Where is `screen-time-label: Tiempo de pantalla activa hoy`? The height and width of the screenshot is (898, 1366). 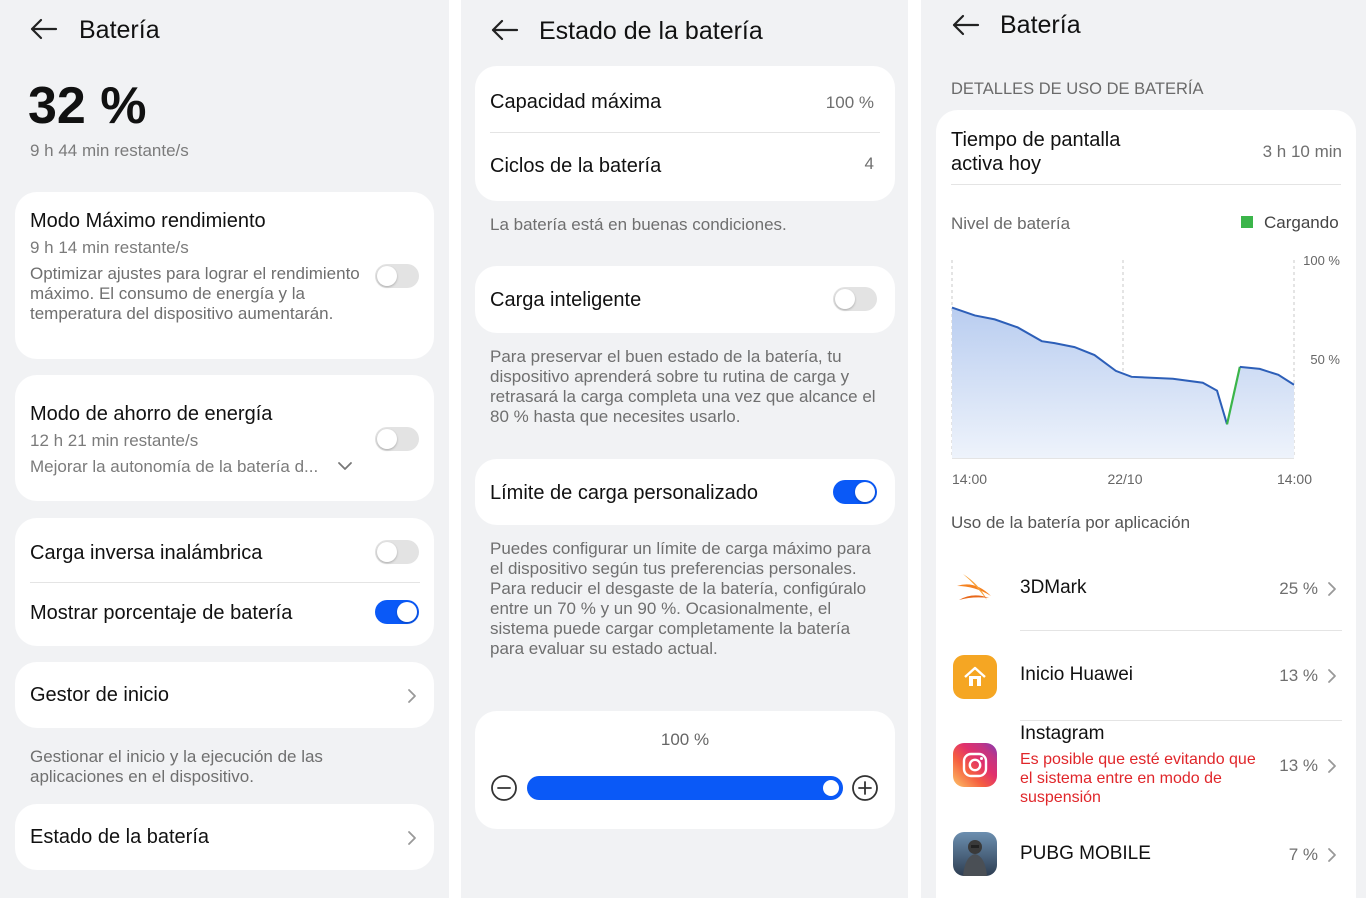
screen-time-label: Tiempo de pantalla activa hoy is located at coordinates (1036, 152).